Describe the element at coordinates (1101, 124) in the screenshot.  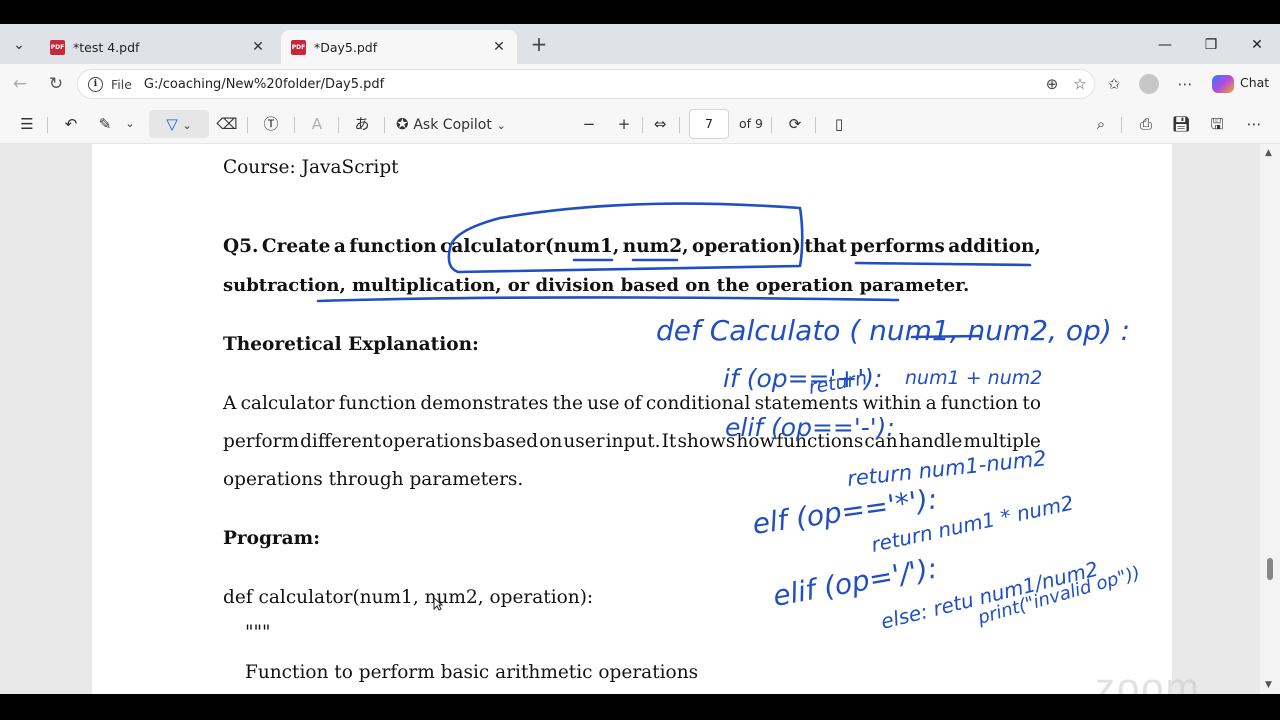
I see `search-icon: ⌕` at that location.